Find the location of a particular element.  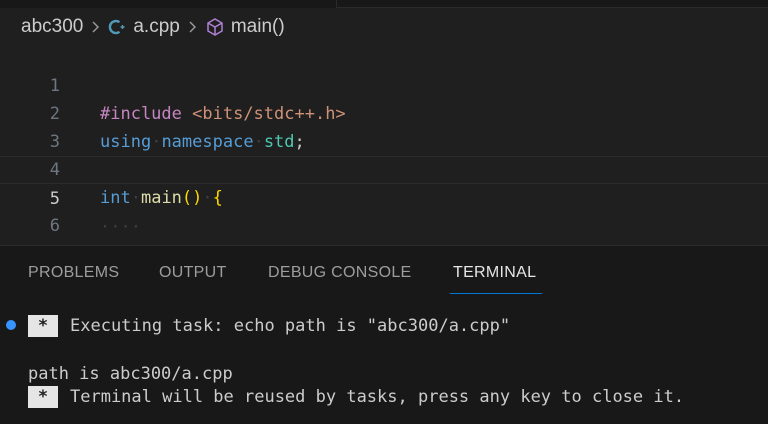

breadcrumb-folder: abc300 is located at coordinates (52, 27).